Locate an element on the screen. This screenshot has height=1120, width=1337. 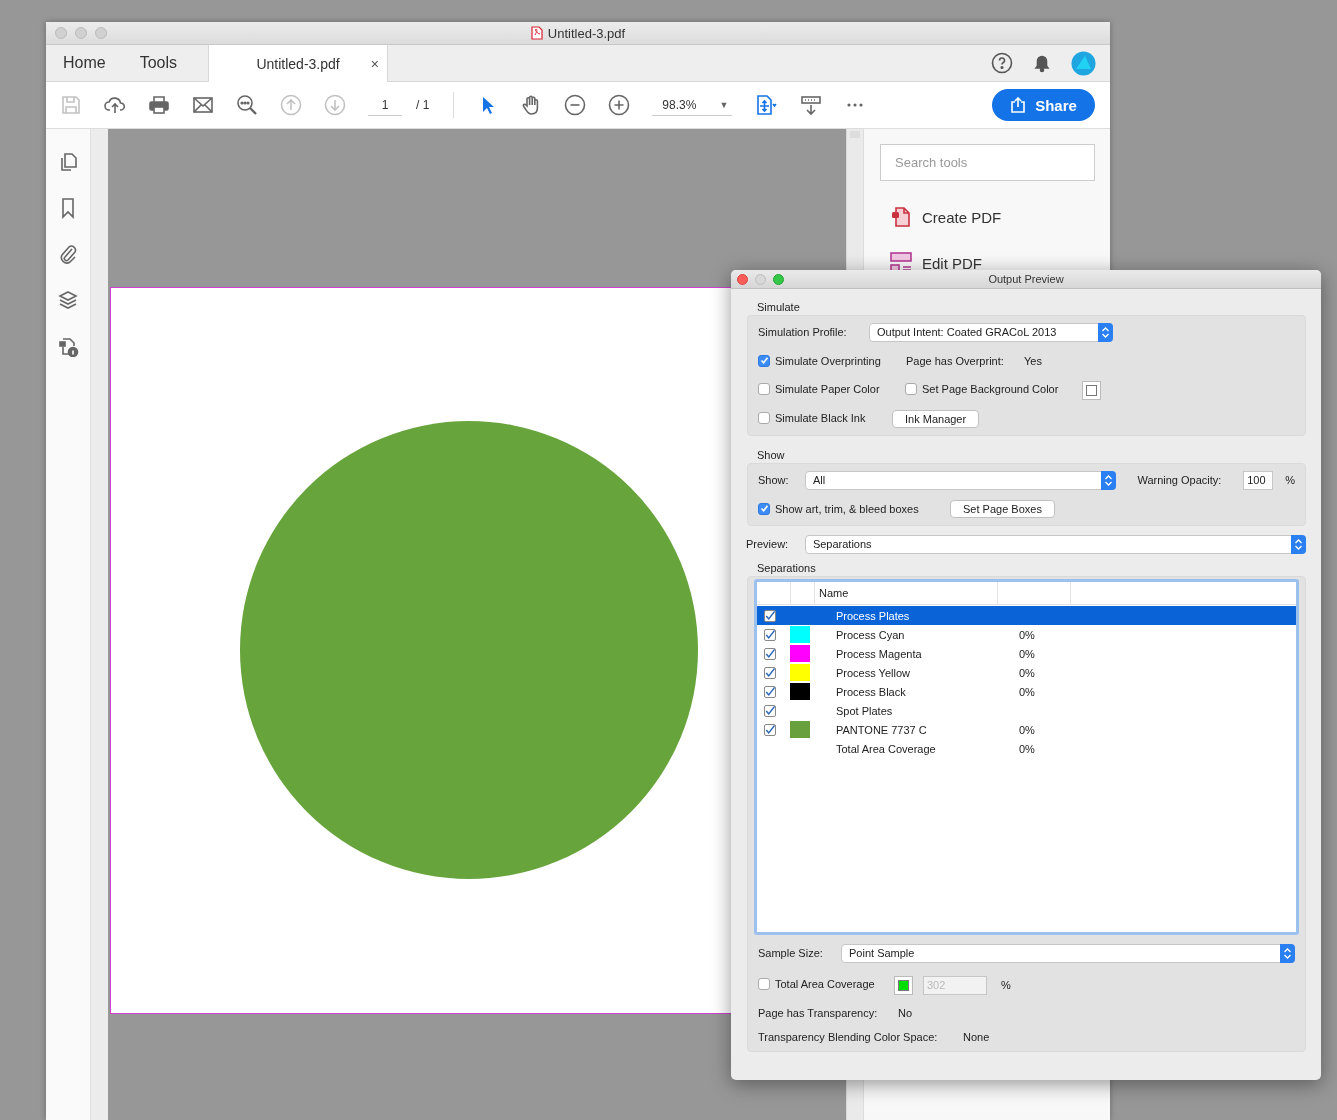
search-field: Search tools is located at coordinates (987, 162).